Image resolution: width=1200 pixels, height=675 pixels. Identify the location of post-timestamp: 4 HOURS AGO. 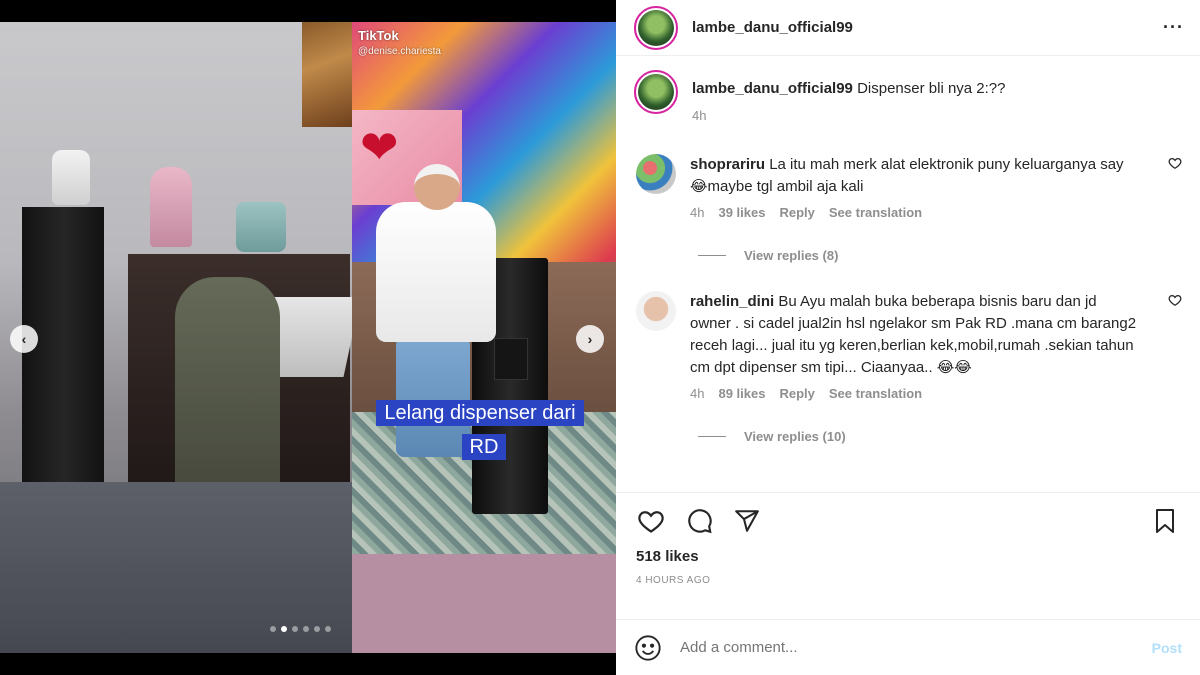
(673, 580).